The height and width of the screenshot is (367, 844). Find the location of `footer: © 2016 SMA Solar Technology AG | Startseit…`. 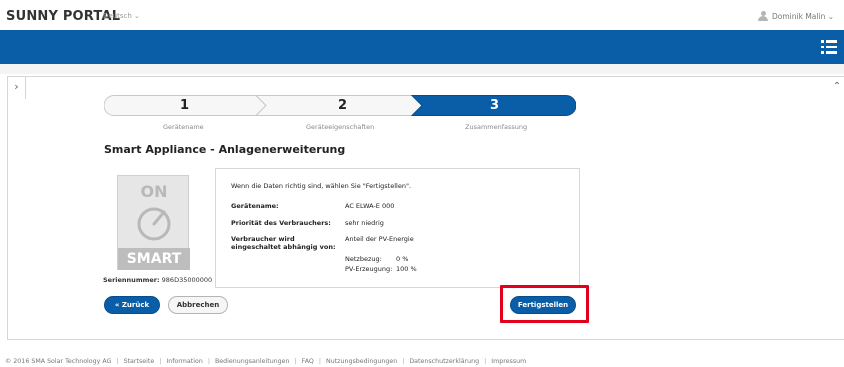

footer: © 2016 SMA Solar Technology AG | Startseit… is located at coordinates (266, 361).